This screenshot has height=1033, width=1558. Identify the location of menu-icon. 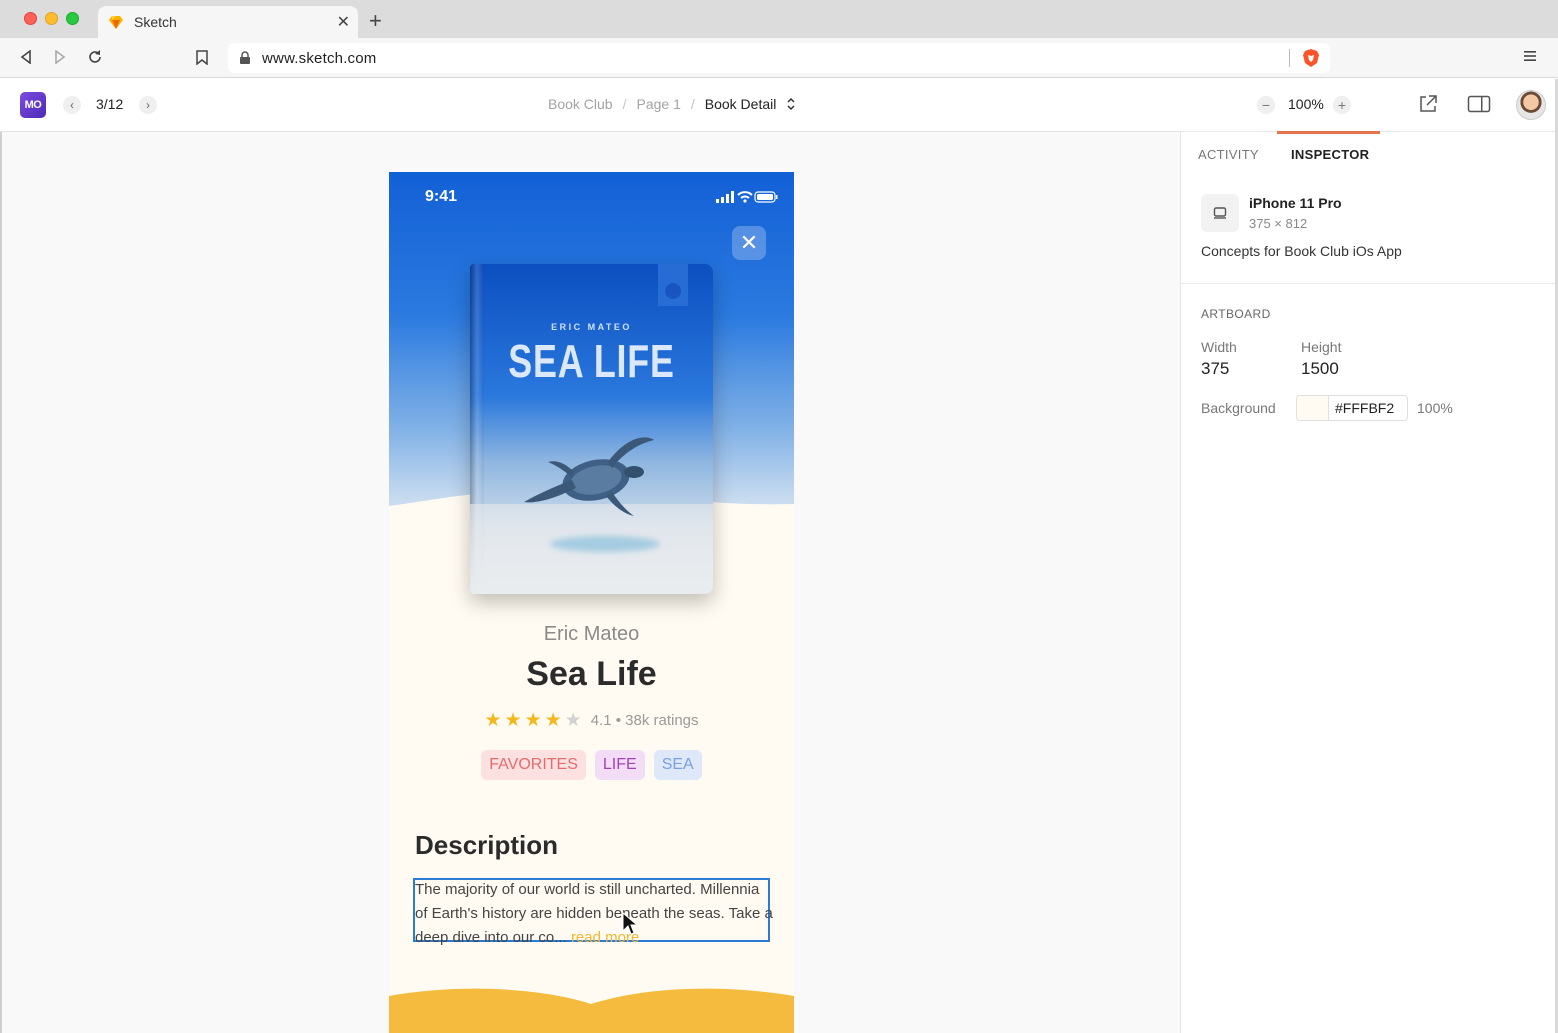
(1530, 56).